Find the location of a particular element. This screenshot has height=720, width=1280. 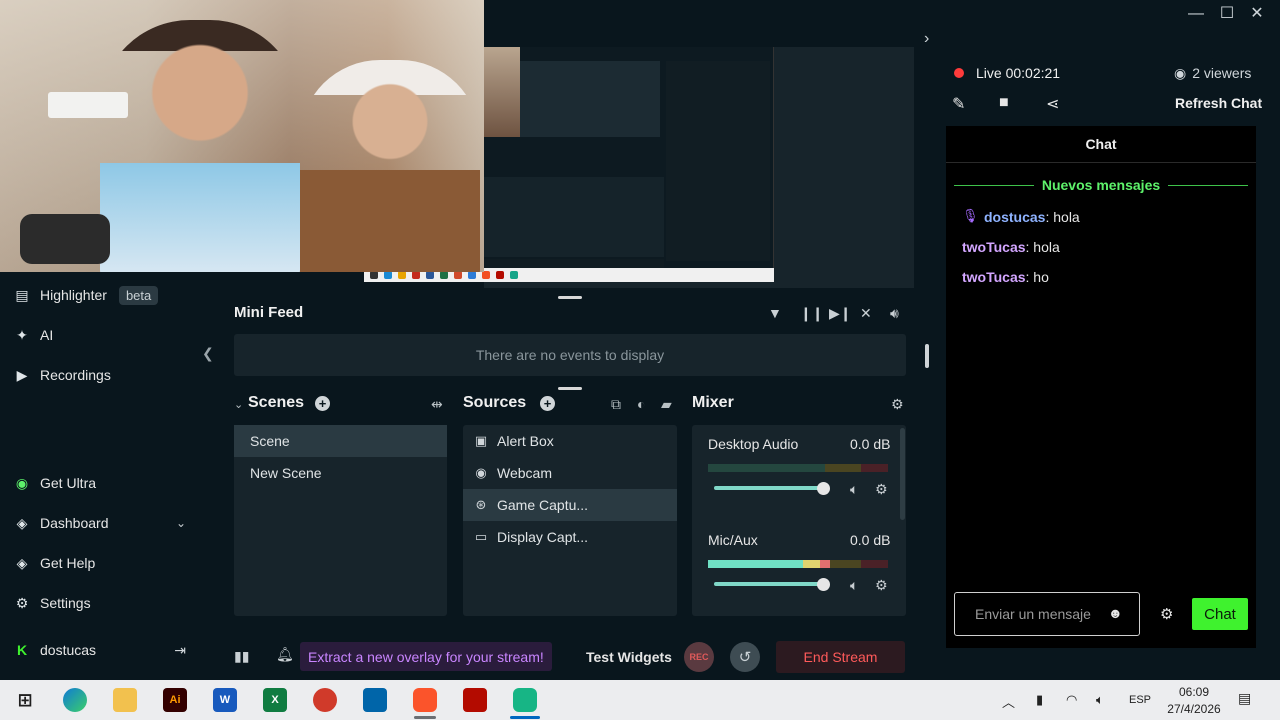

language-indicator: ESP is located at coordinates (1140, 700).